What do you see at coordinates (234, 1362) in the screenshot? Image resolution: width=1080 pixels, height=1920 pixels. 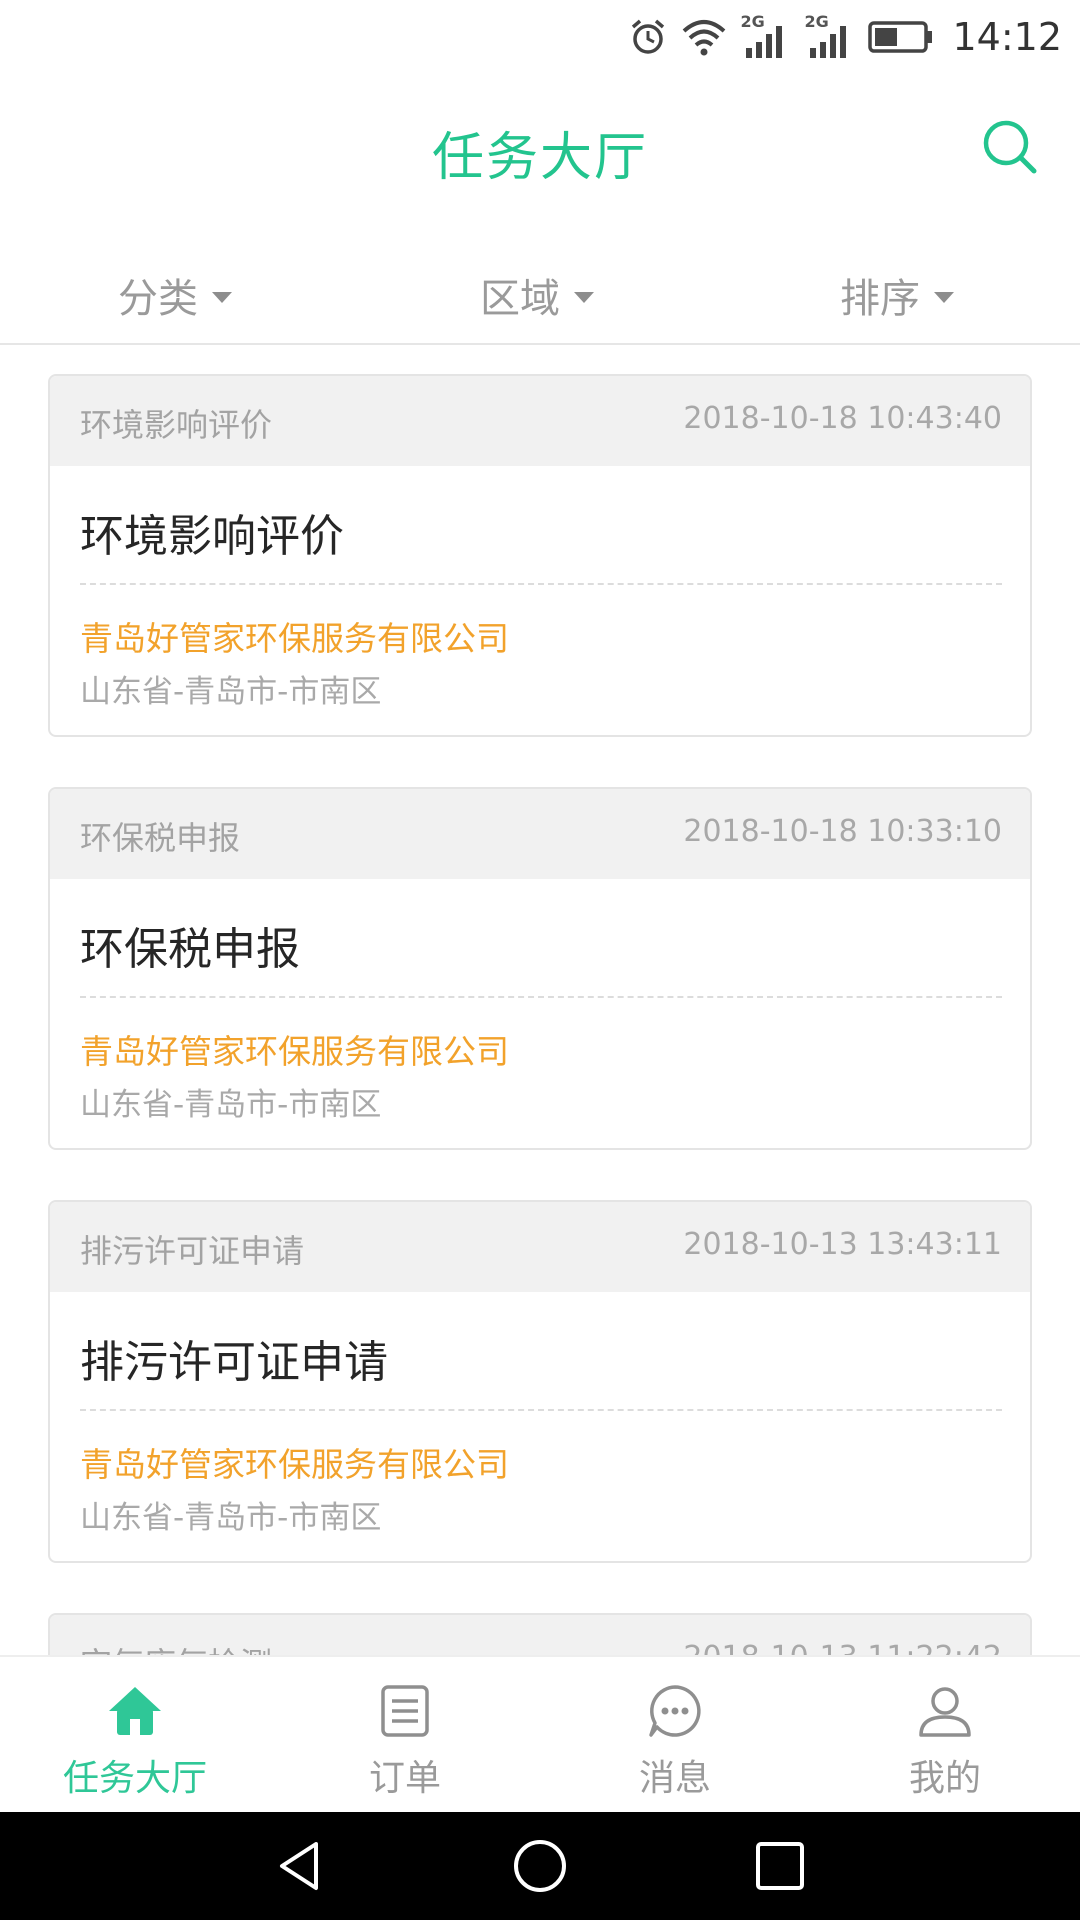 I see `task-title: 排污许可证申请` at bounding box center [234, 1362].